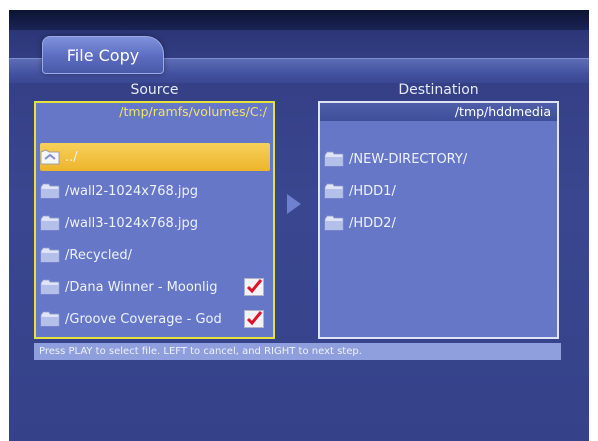 This screenshot has height=441, width=598. I want to click on destination-item-label: /HDD2/, so click(372, 223).